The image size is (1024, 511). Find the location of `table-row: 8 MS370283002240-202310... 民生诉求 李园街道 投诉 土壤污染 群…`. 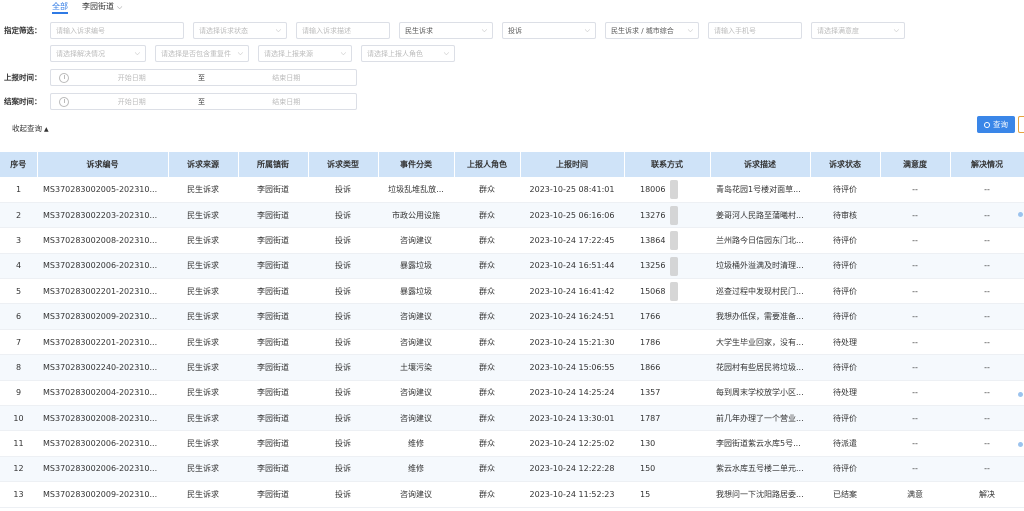

table-row: 8 MS370283002240-202310... 民生诉求 李园街道 投诉 土壤污染 群… is located at coordinates (512, 367).